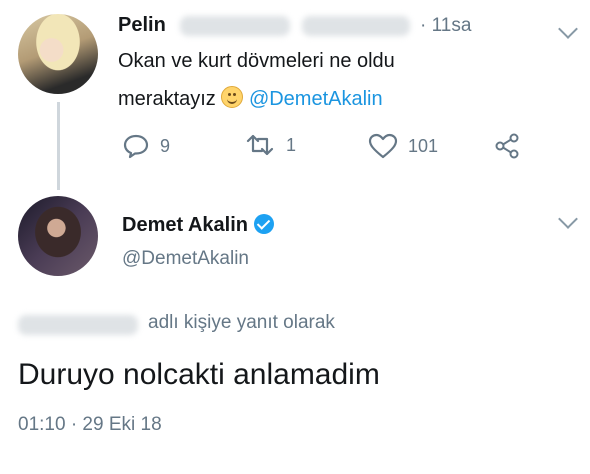 The height and width of the screenshot is (474, 590). What do you see at coordinates (136, 146) in the screenshot?
I see `reply-icon` at bounding box center [136, 146].